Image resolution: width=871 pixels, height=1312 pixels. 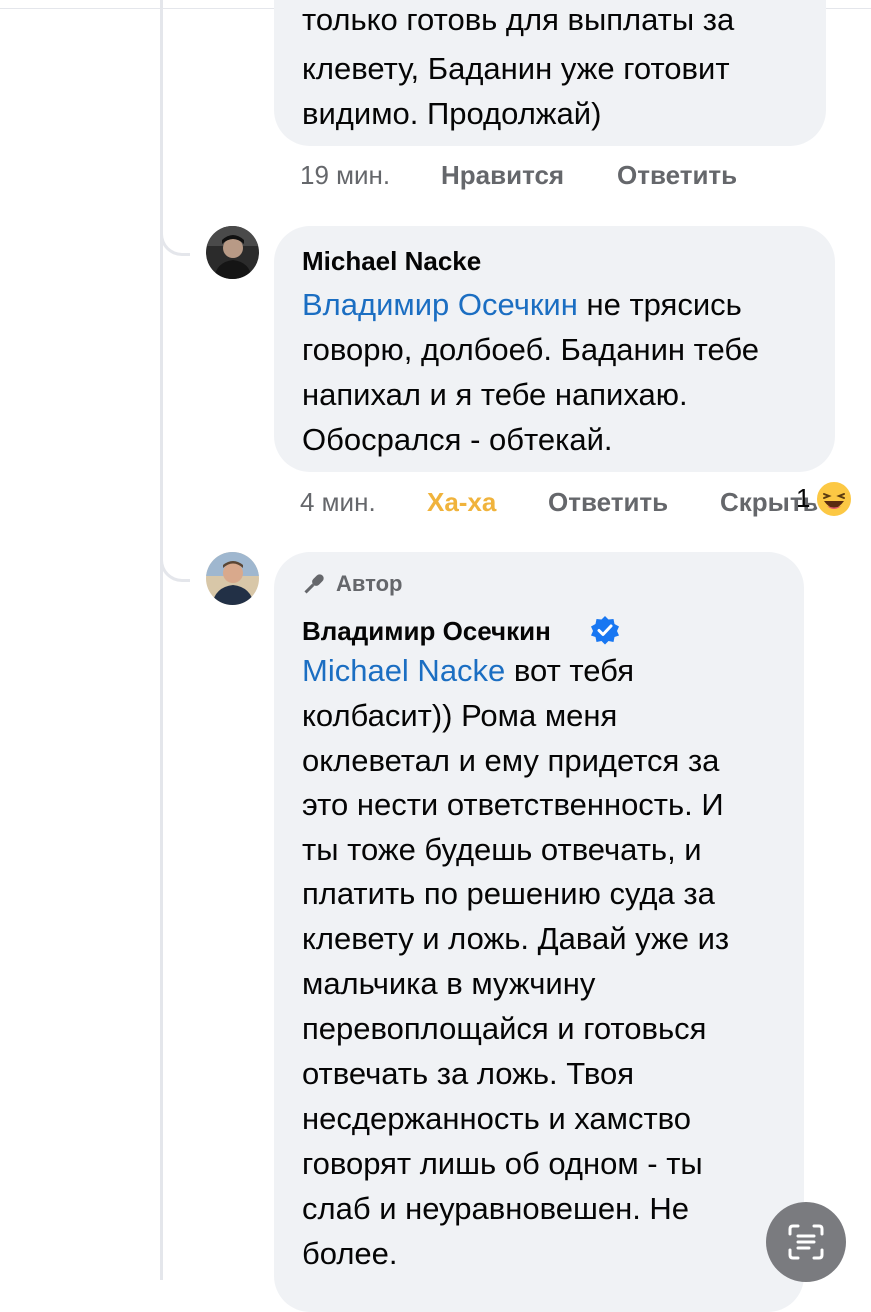 I want to click on comment-text-line: только готовь для выплаты за, so click(x=518, y=19).